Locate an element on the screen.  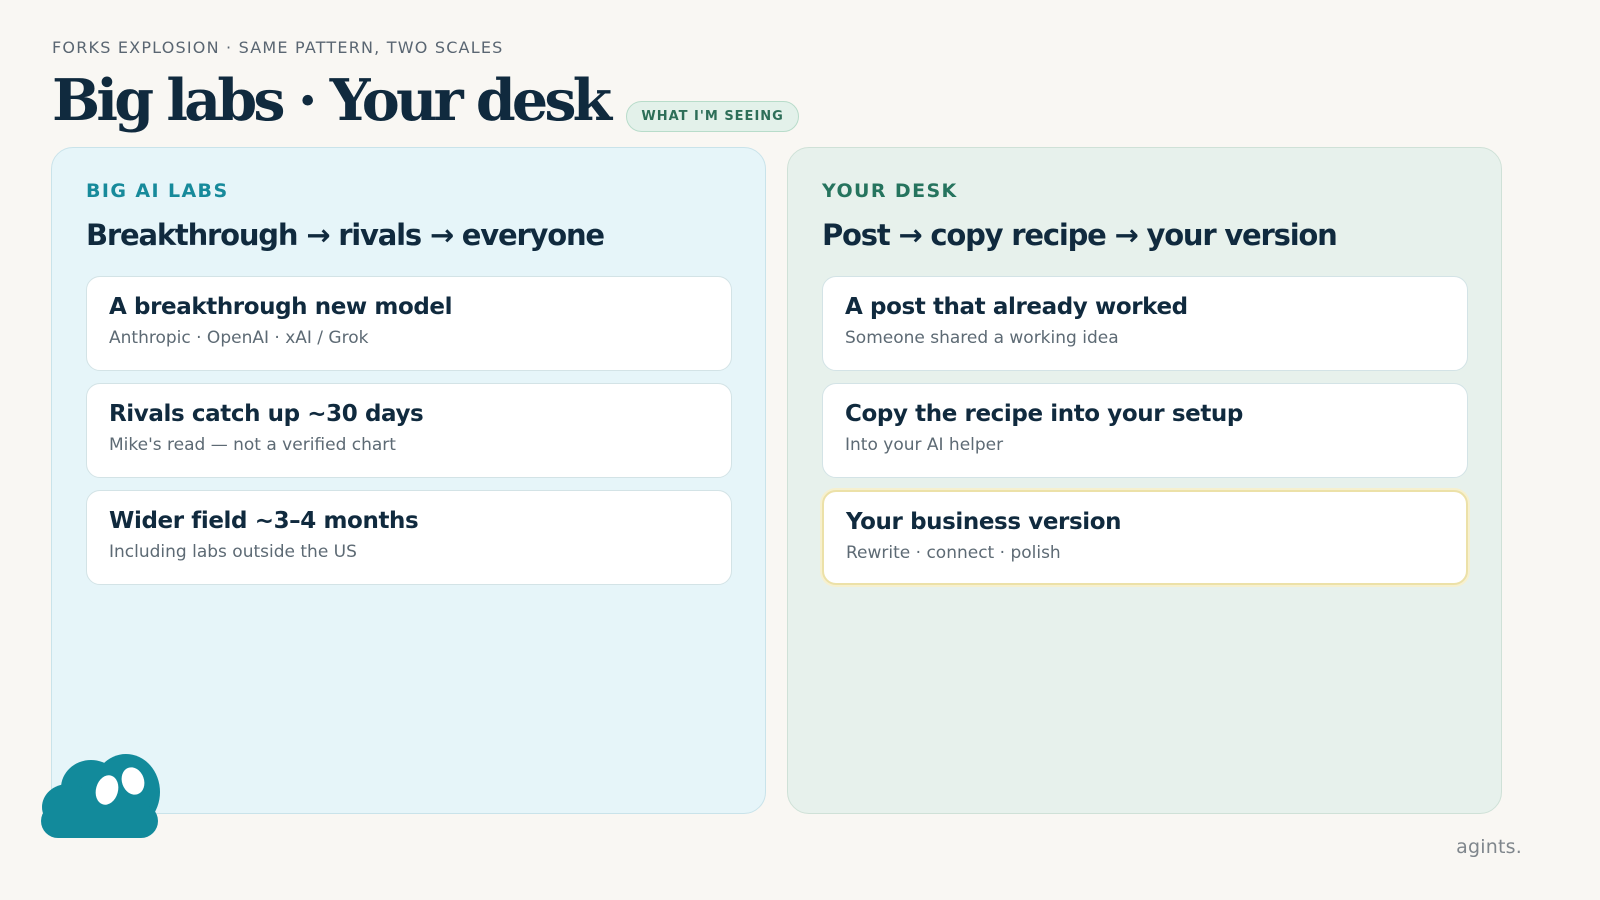
cloud-mascot-icon is located at coordinates (100, 796).